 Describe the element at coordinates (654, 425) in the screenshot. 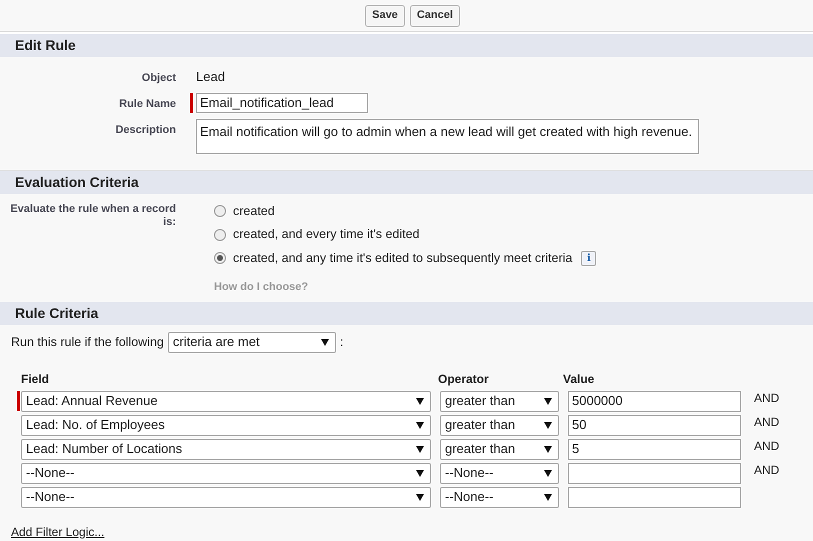

I see `value-field: 50` at that location.